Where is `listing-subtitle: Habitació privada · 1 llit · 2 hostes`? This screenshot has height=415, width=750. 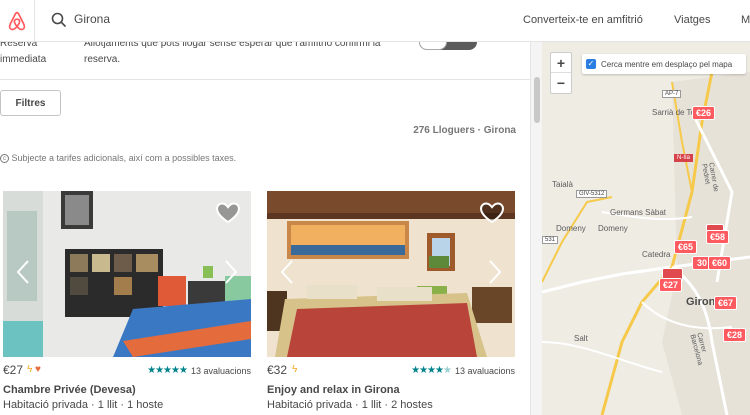
listing-subtitle: Habitació privada · 1 llit · 2 hostes is located at coordinates (350, 405).